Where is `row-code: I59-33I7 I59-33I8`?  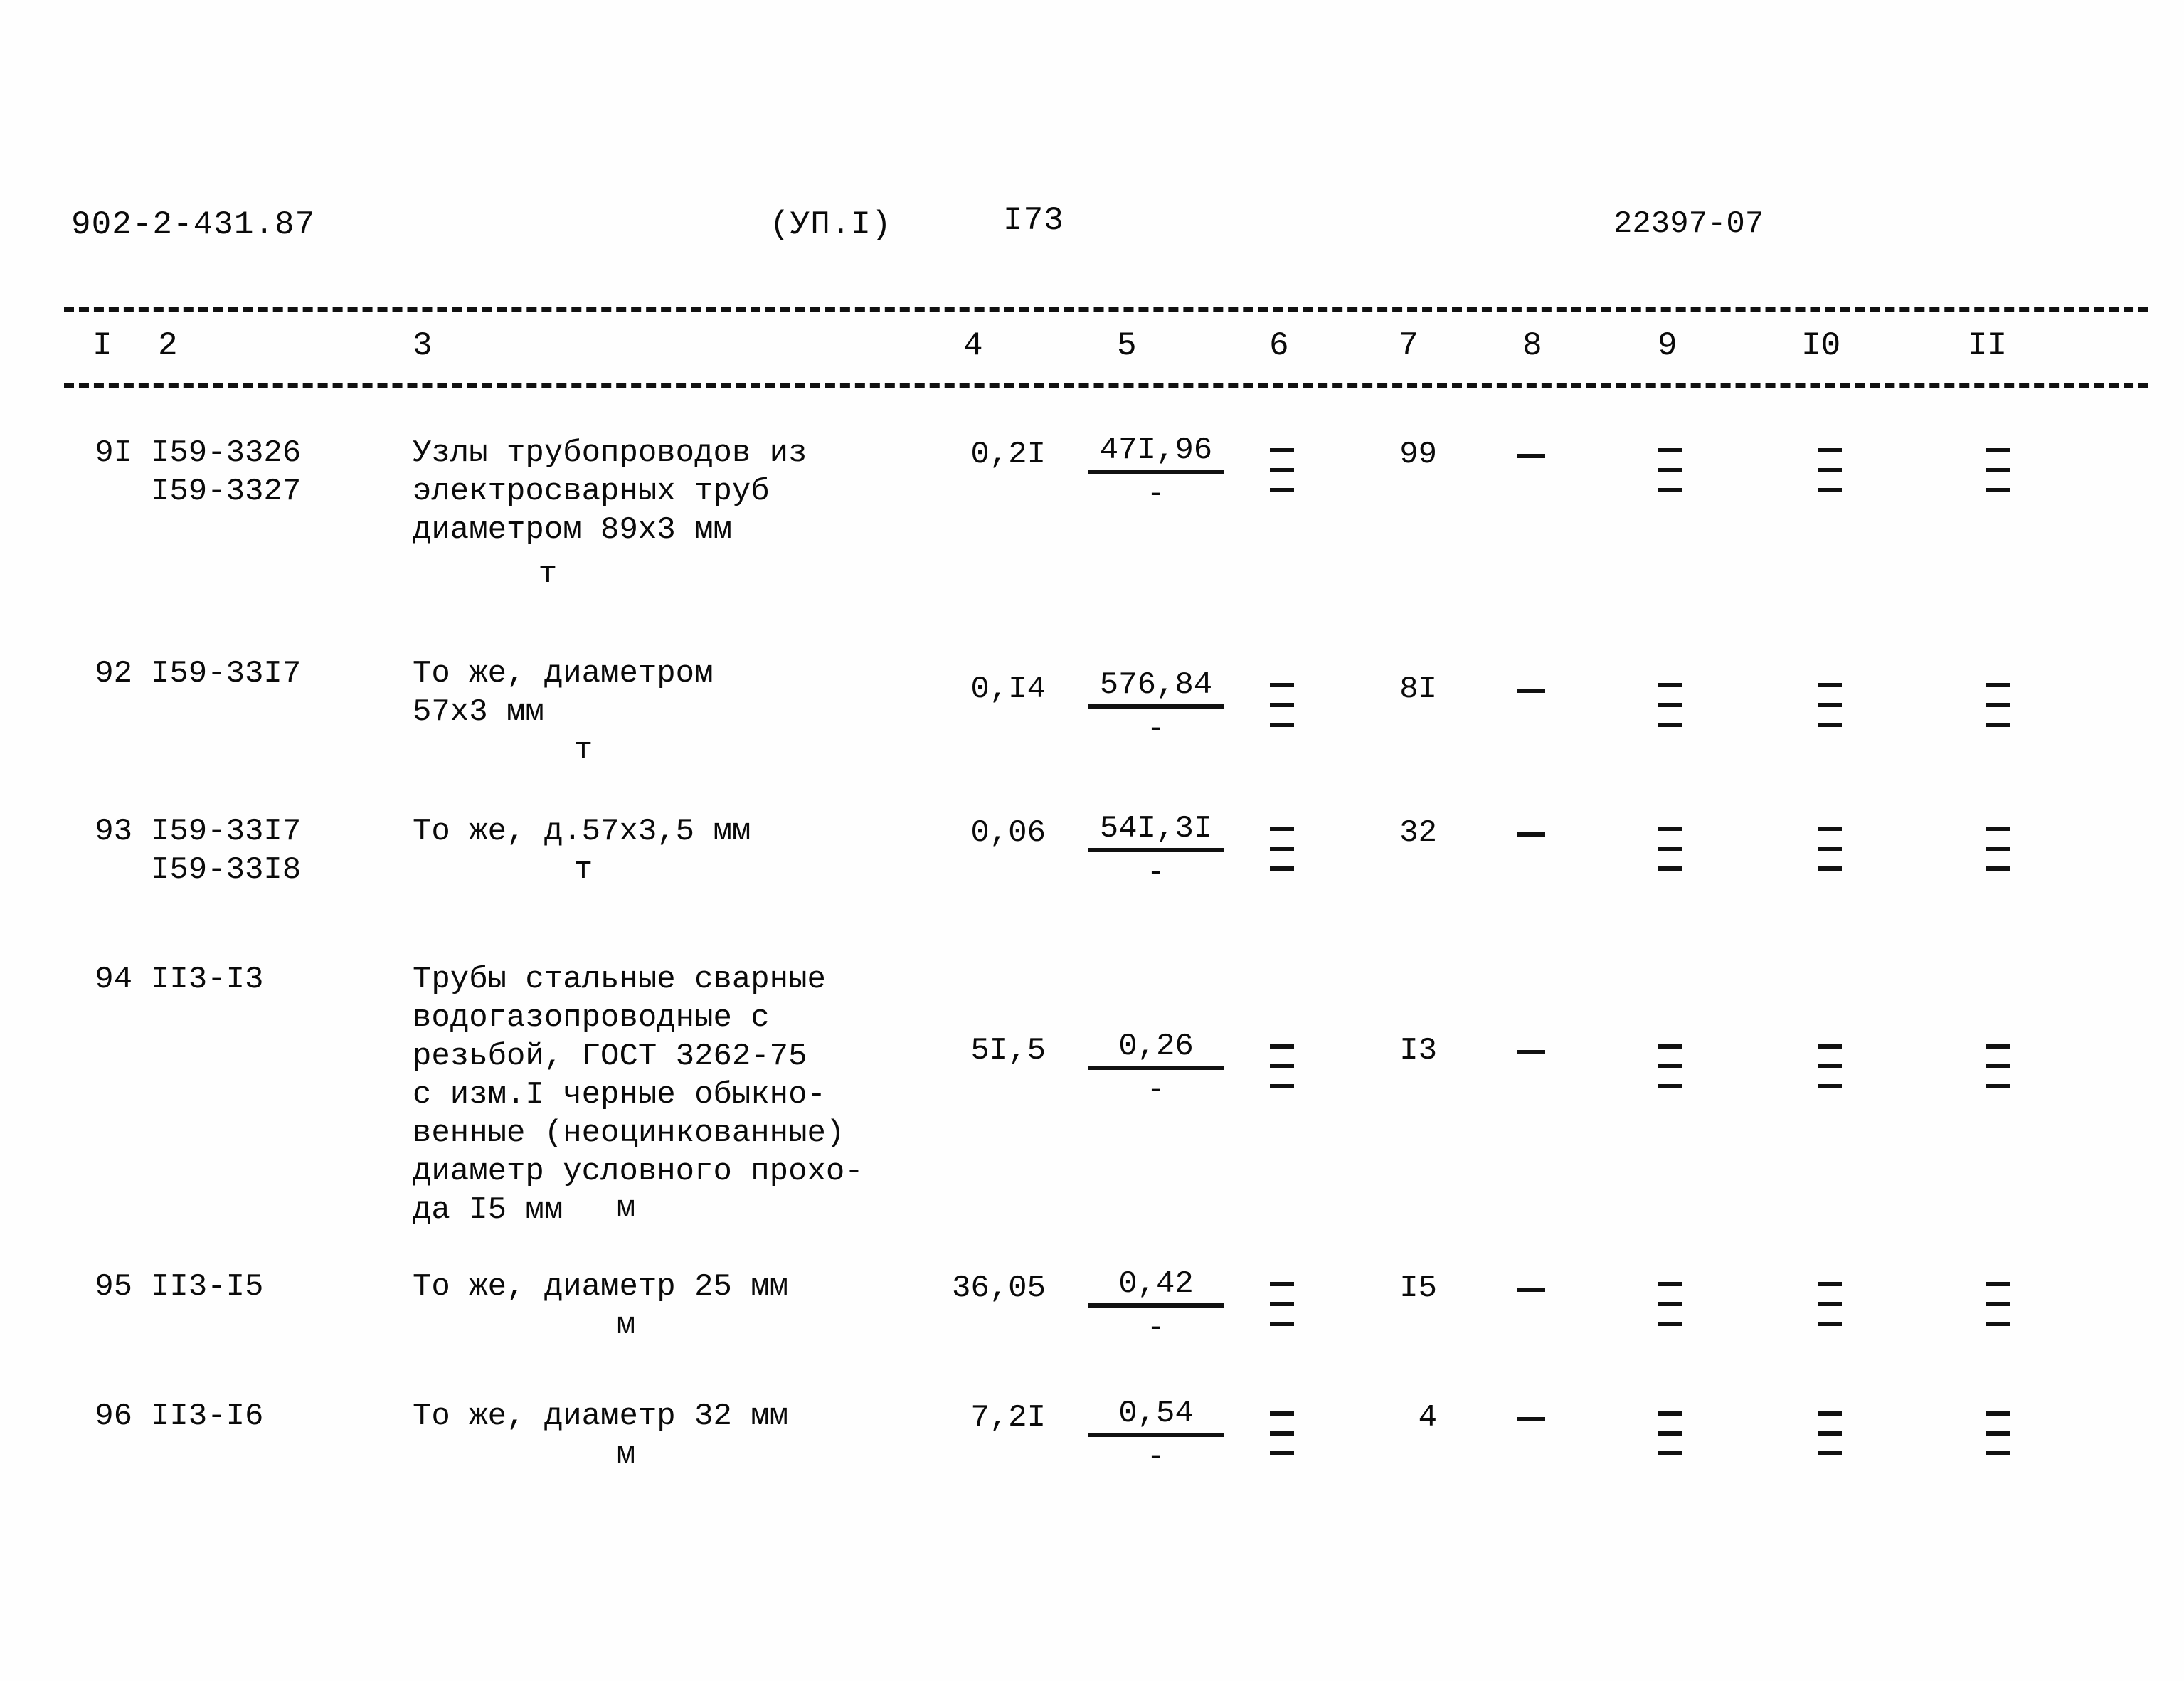 row-code: I59-33I7 I59-33I8 is located at coordinates (226, 851).